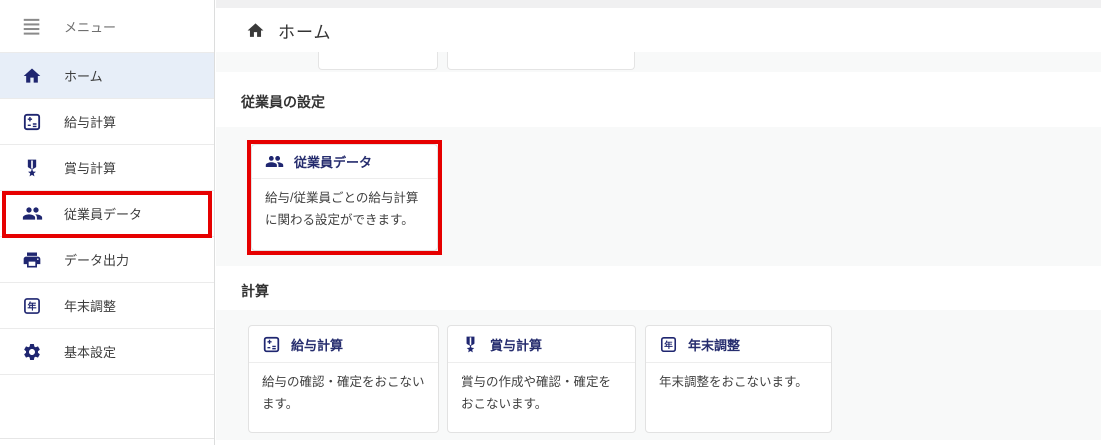  I want to click on sidebar-item-label: 年末調整, so click(90, 306).